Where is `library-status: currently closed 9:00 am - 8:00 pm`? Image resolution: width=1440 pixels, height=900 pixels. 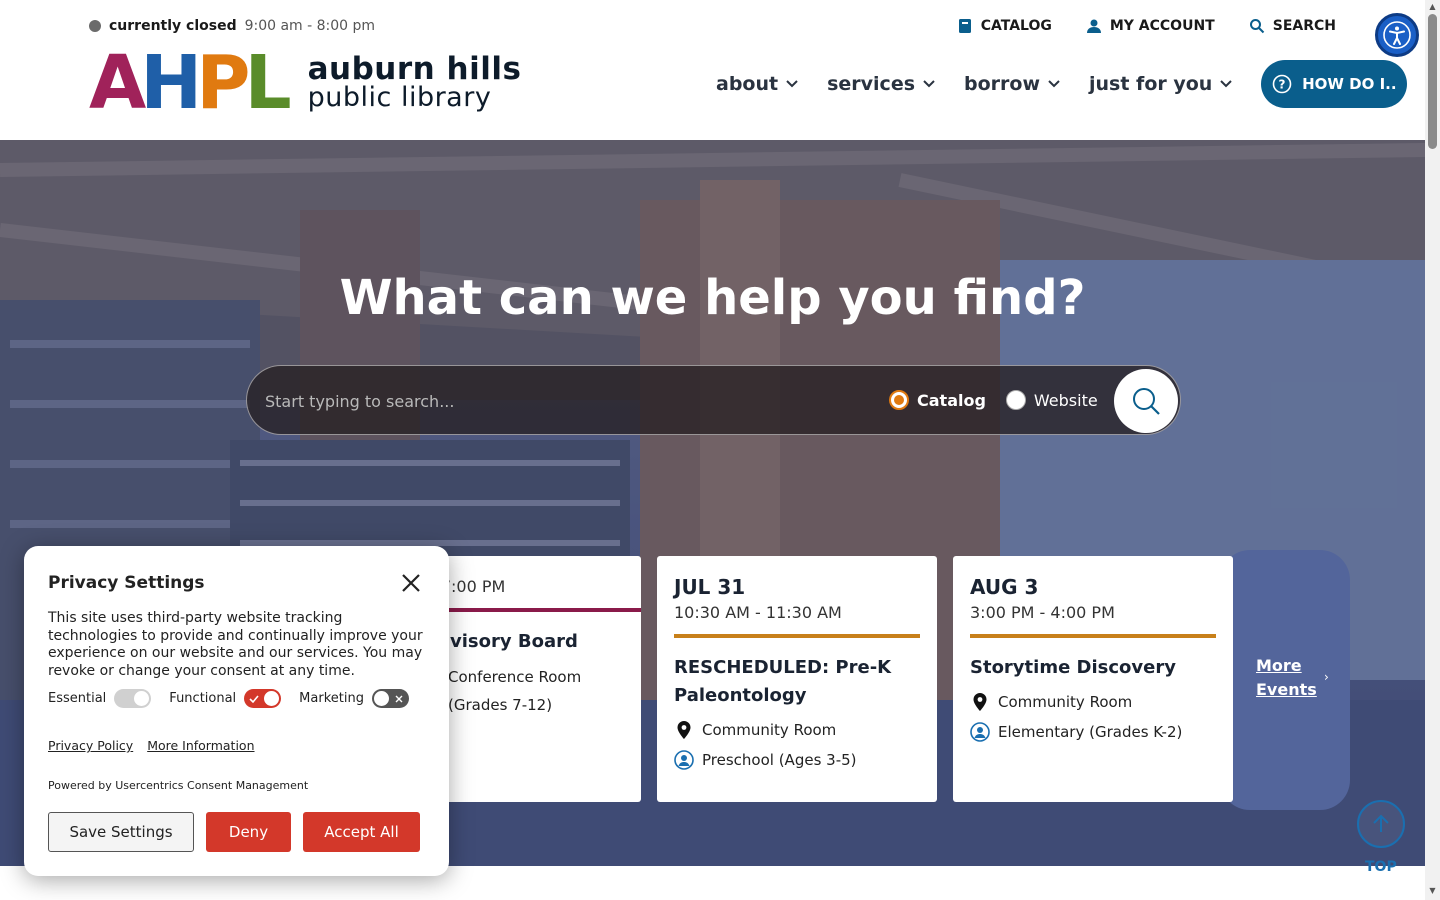 library-status: currently closed 9:00 am - 8:00 pm is located at coordinates (232, 26).